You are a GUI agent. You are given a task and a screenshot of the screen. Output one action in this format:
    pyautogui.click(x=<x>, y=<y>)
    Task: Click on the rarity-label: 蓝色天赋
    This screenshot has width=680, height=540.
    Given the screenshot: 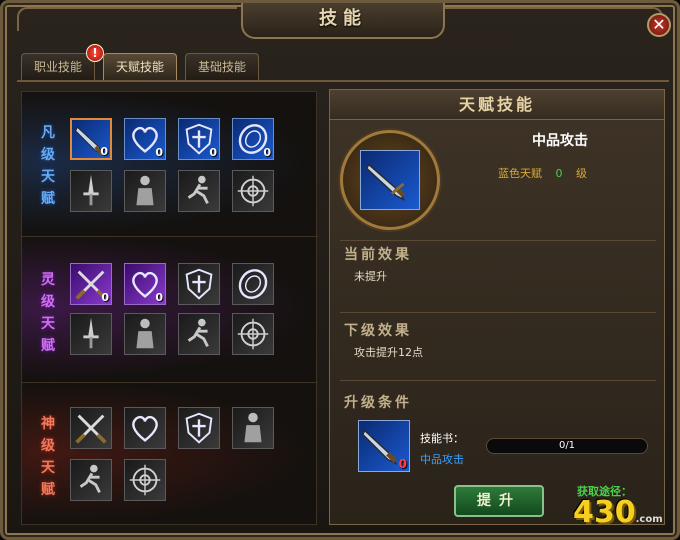 What is the action you would take?
    pyautogui.click(x=520, y=173)
    